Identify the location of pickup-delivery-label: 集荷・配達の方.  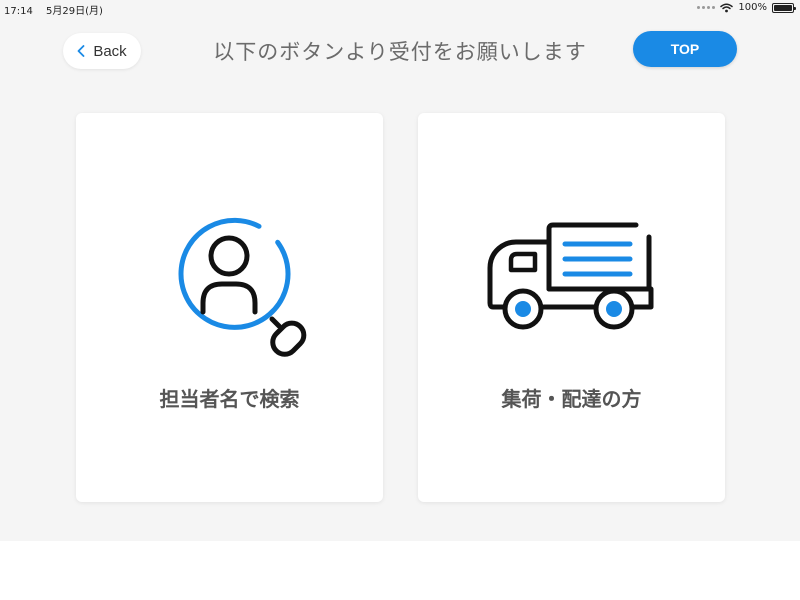
(571, 399).